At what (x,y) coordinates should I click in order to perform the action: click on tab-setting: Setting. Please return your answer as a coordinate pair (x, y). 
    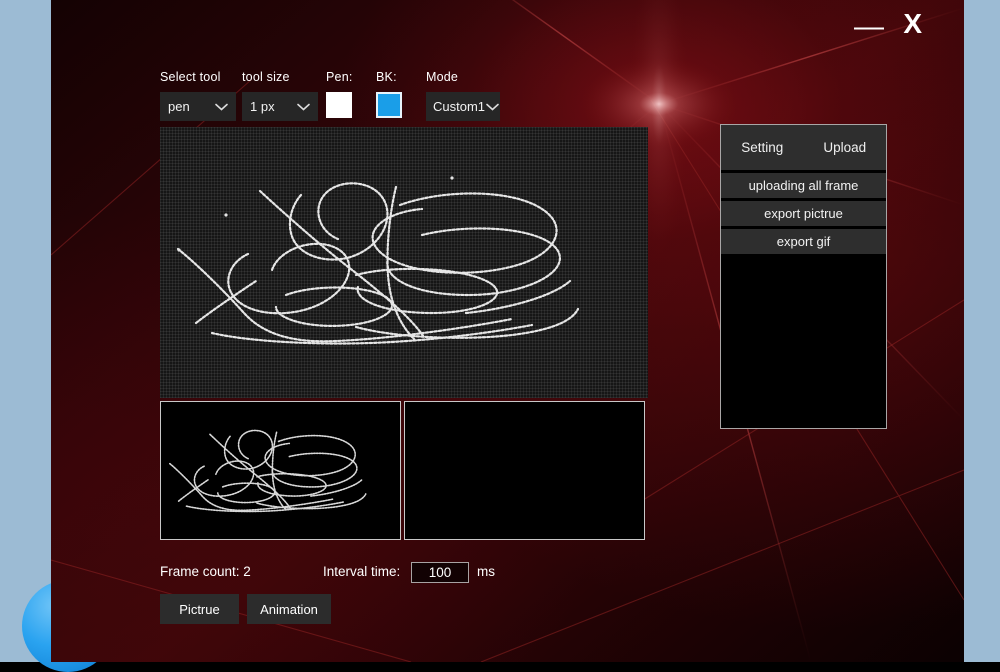
    Looking at the image, I should click on (762, 147).